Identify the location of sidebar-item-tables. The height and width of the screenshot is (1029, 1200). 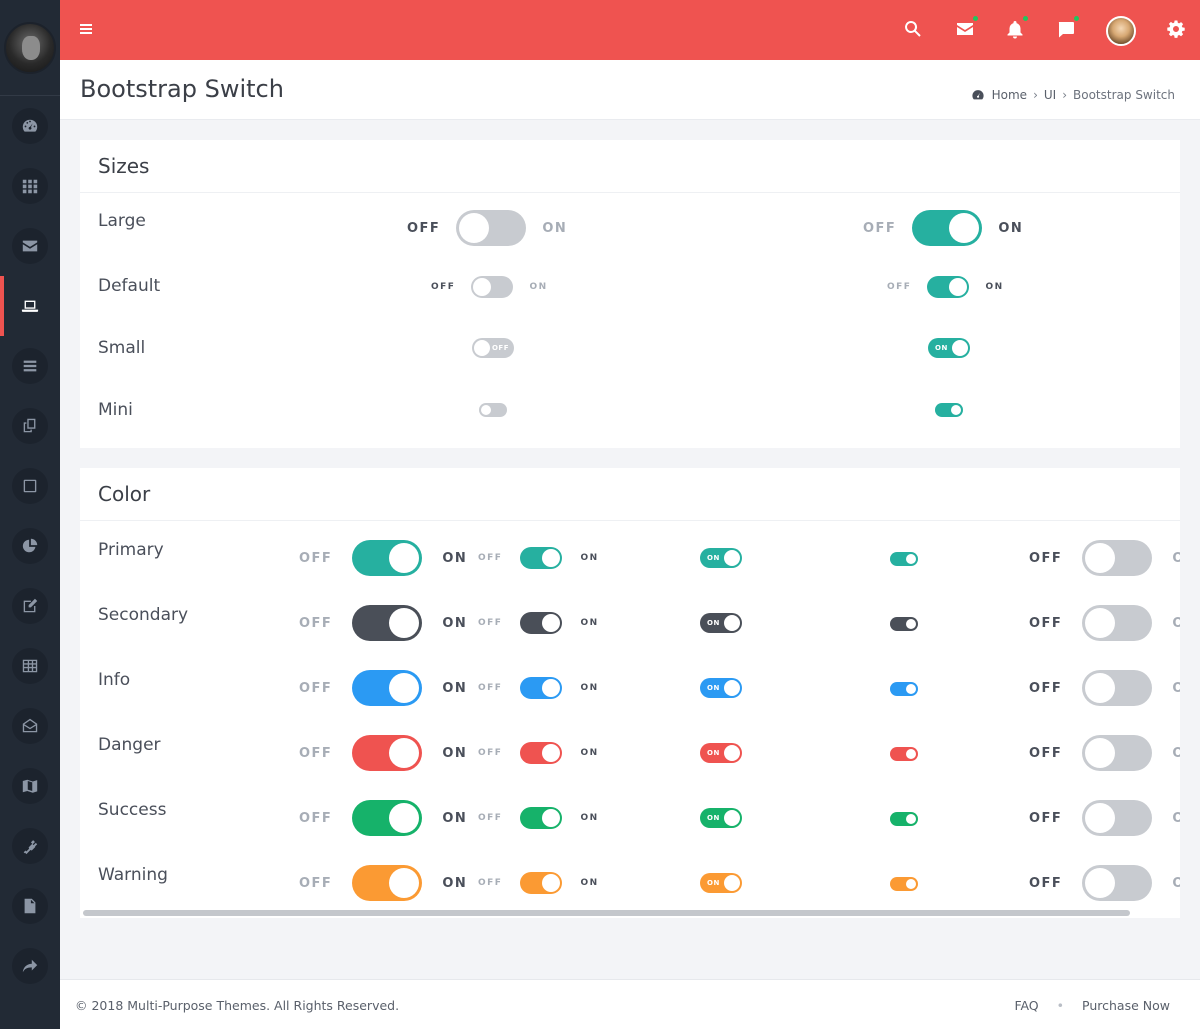
(30, 666).